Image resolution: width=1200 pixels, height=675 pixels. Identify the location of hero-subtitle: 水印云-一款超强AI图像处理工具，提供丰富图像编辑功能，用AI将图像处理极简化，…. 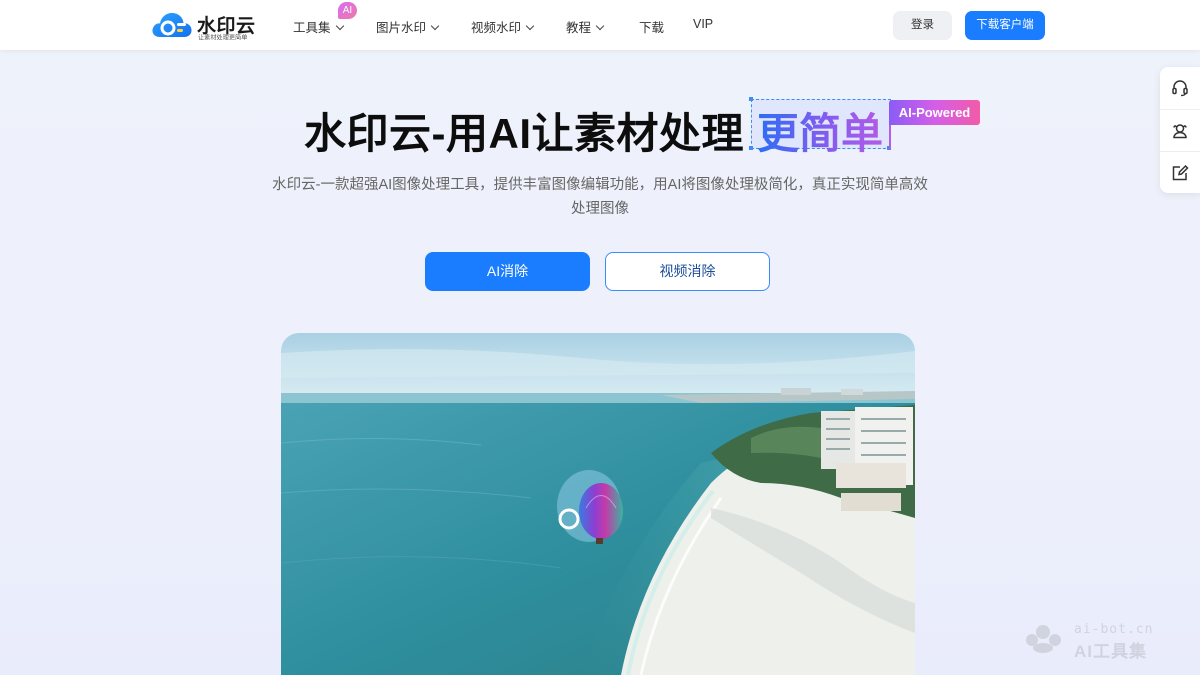
(600, 197).